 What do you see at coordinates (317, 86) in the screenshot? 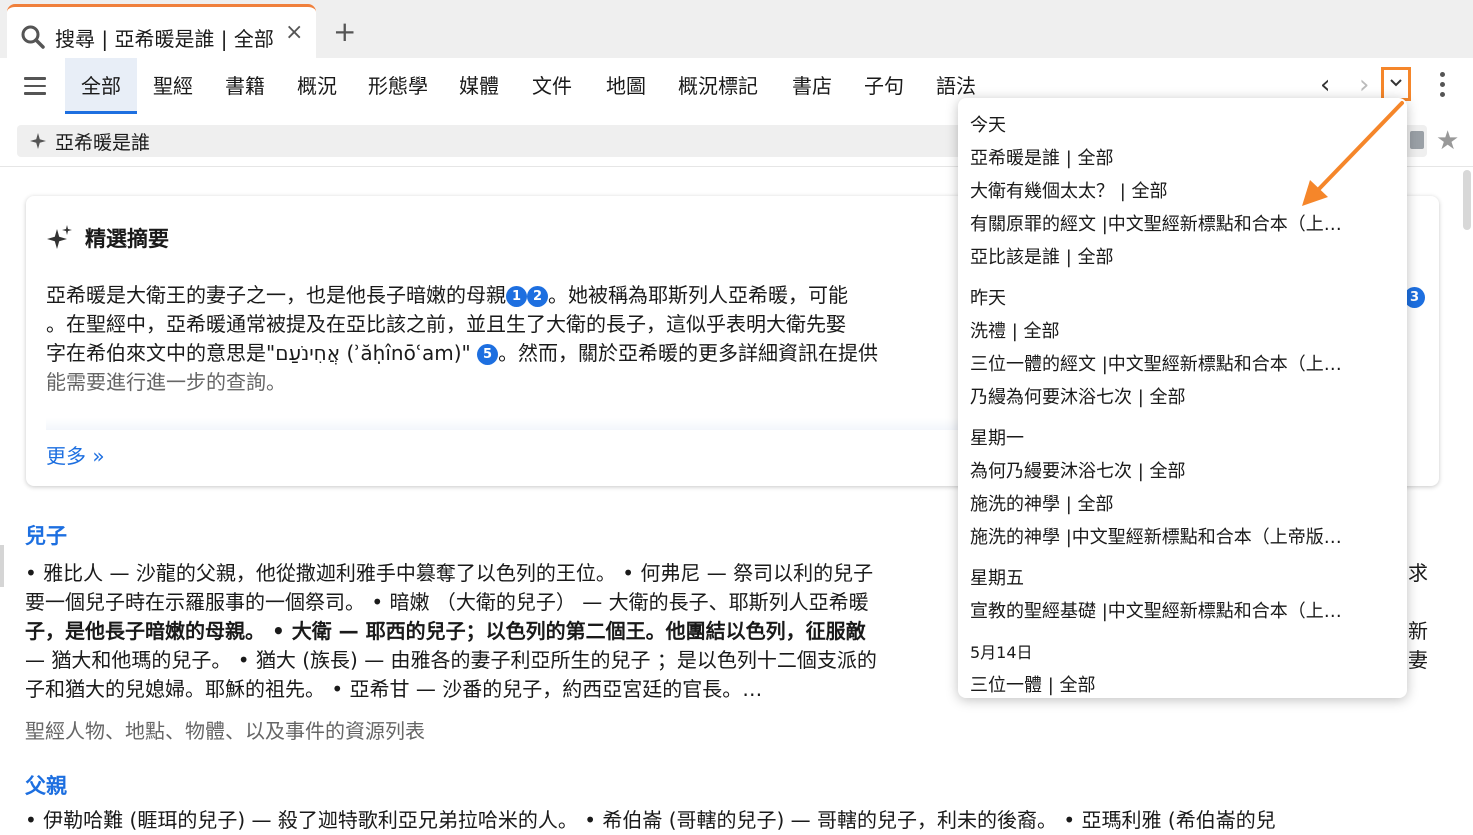
I see `tab-kind-3: 概況` at bounding box center [317, 86].